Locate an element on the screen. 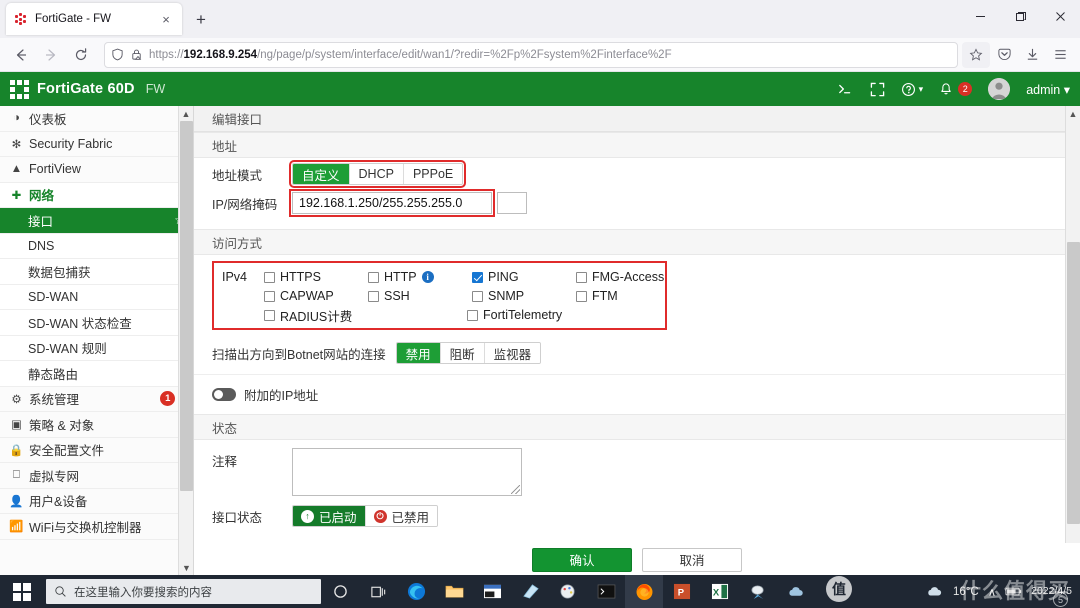 The width and height of the screenshot is (1080, 608). checkbox-radius-accounting: RADIUS计费 is located at coordinates (316, 315).